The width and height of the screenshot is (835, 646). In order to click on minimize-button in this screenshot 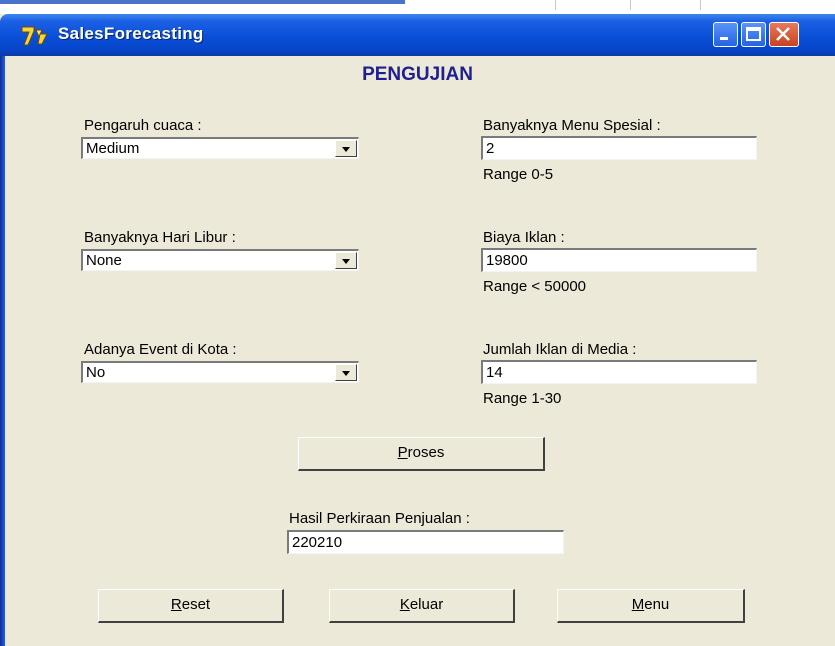, I will do `click(725, 34)`.